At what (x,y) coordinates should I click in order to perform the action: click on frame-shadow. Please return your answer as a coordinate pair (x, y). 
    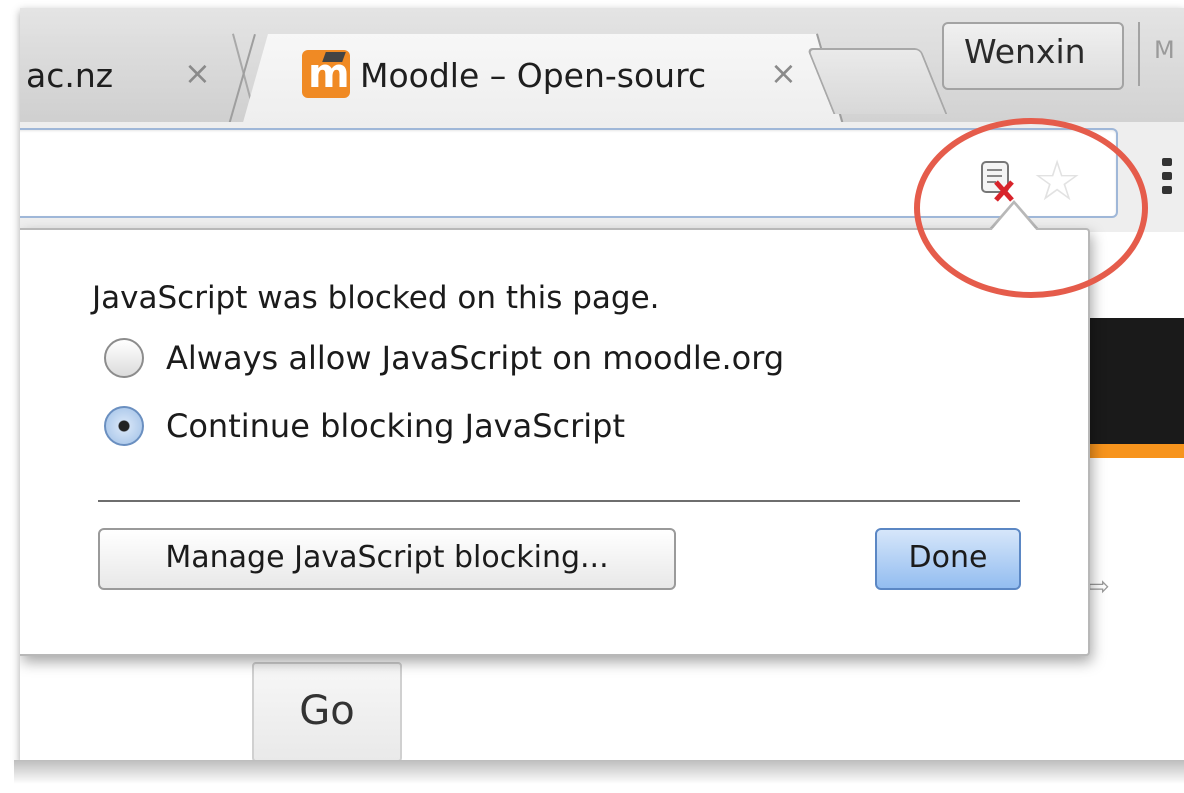
    Looking at the image, I should click on (599, 772).